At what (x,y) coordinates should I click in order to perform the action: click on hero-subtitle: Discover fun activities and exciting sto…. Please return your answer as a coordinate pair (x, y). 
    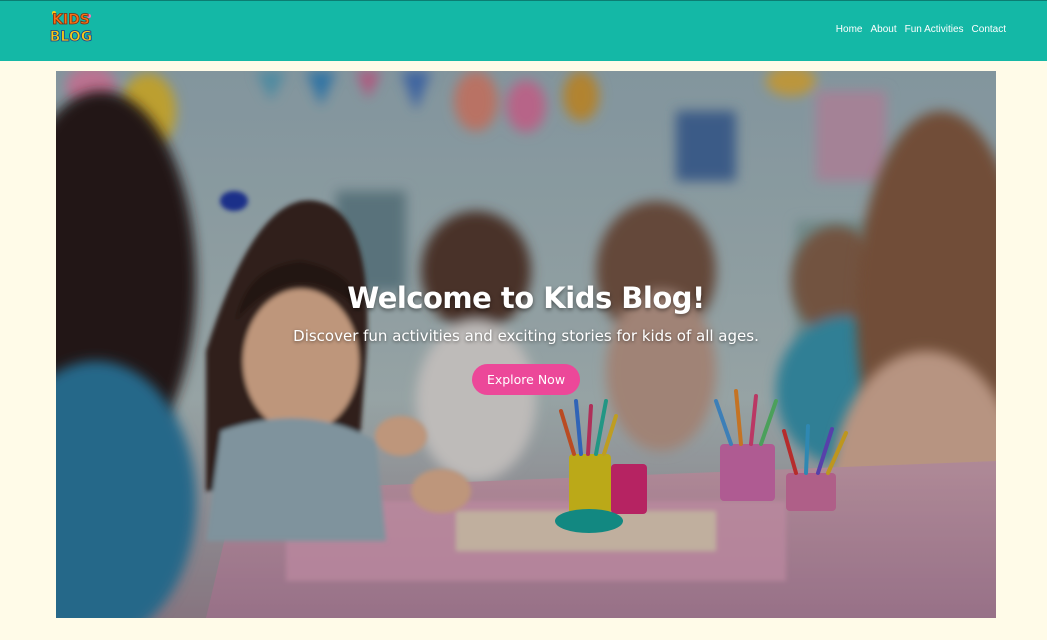
    Looking at the image, I should click on (526, 336).